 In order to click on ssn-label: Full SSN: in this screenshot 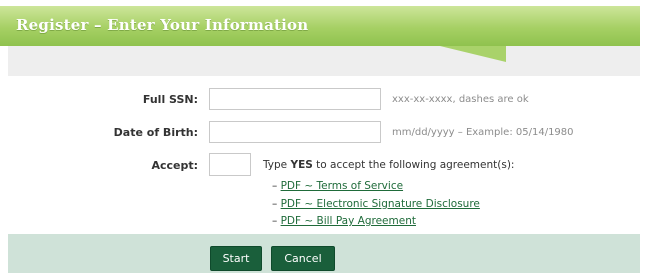, I will do `click(170, 99)`.